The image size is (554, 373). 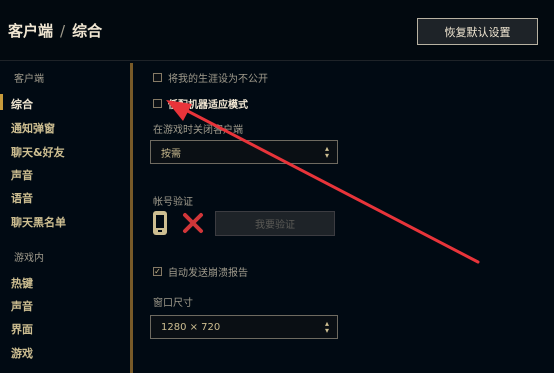 What do you see at coordinates (87, 31) in the screenshot?
I see `breadcrumb-current: 综合` at bounding box center [87, 31].